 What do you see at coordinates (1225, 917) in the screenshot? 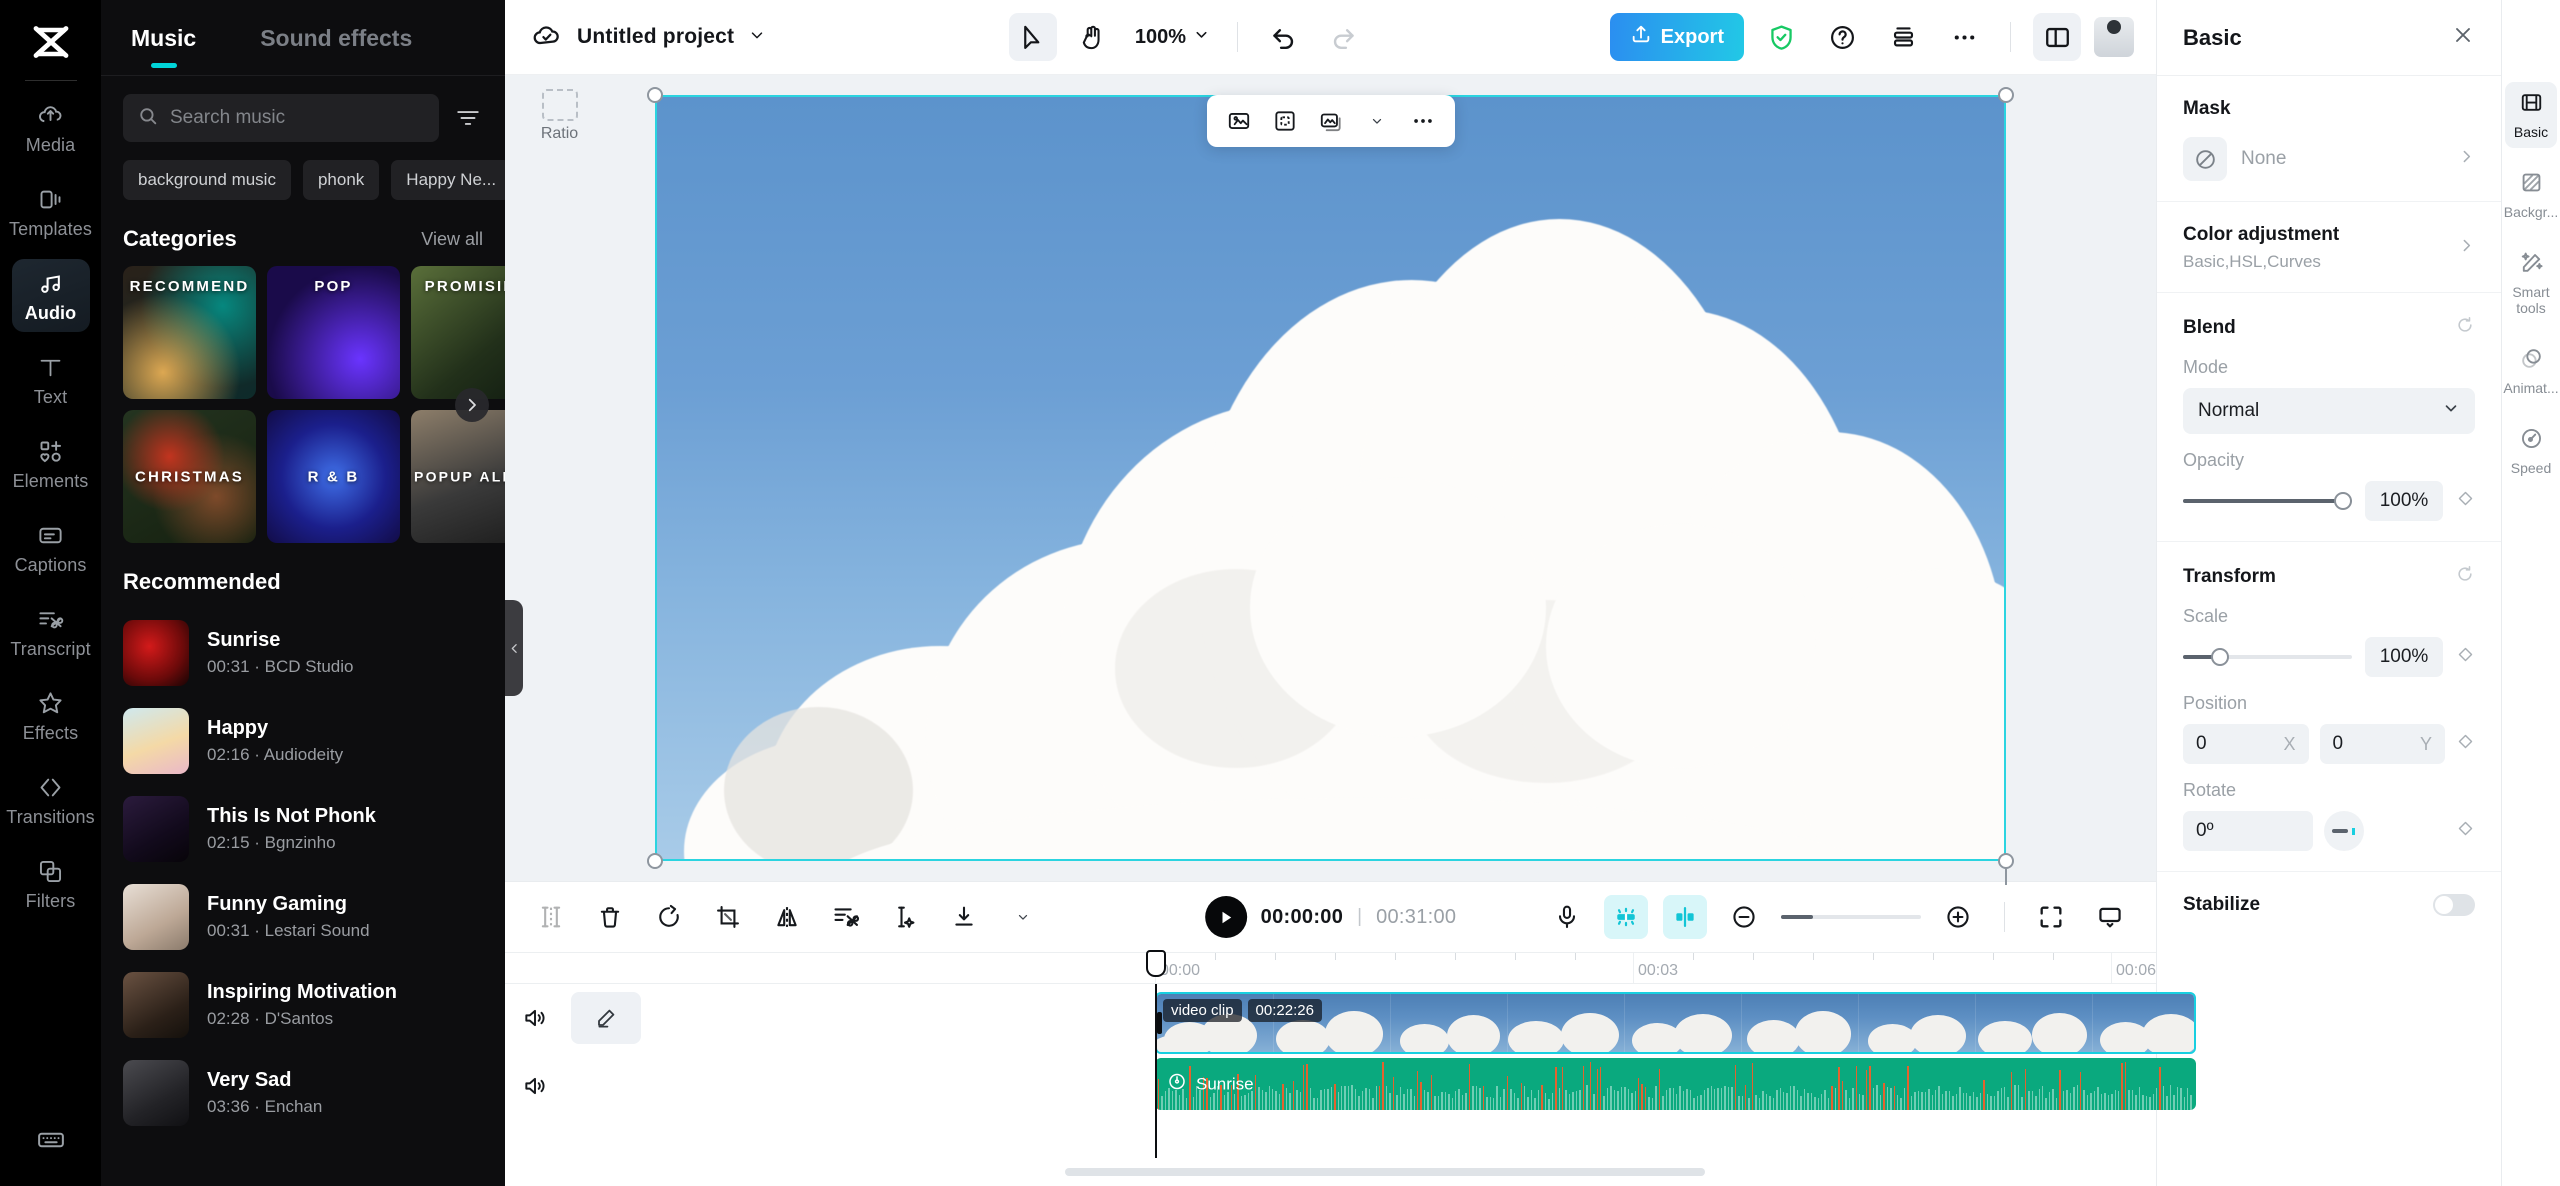
I see `play-triangle-icon` at bounding box center [1225, 917].